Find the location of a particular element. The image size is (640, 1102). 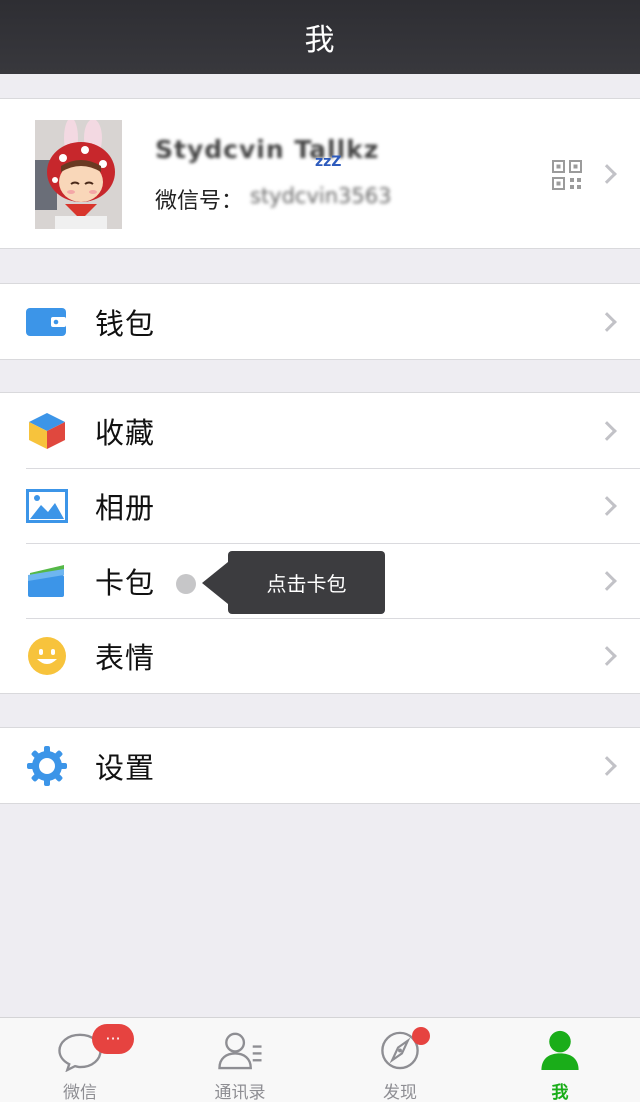

wechat-id-label: 微信号： is located at coordinates (199, 201).